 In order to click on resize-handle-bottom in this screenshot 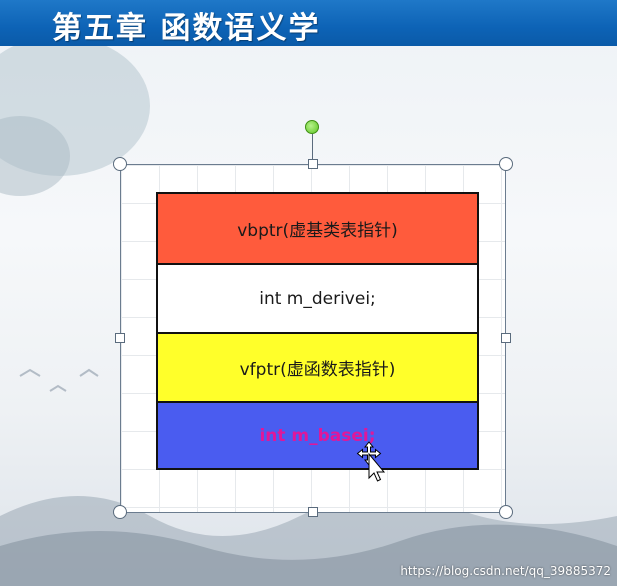, I will do `click(313, 512)`.